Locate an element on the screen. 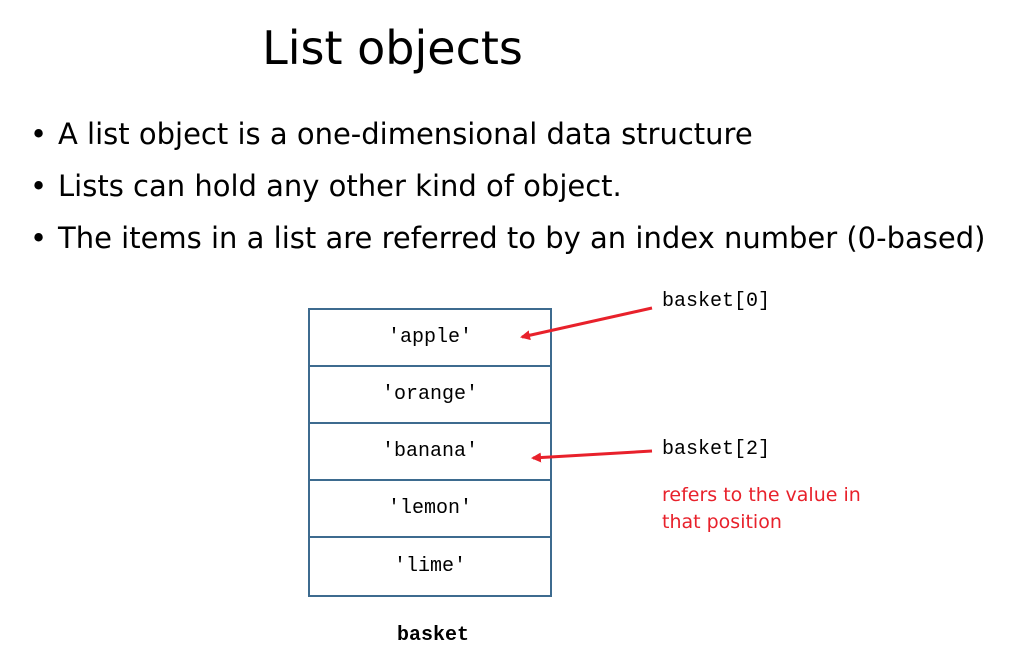  slide-title: List objects is located at coordinates (392, 48).